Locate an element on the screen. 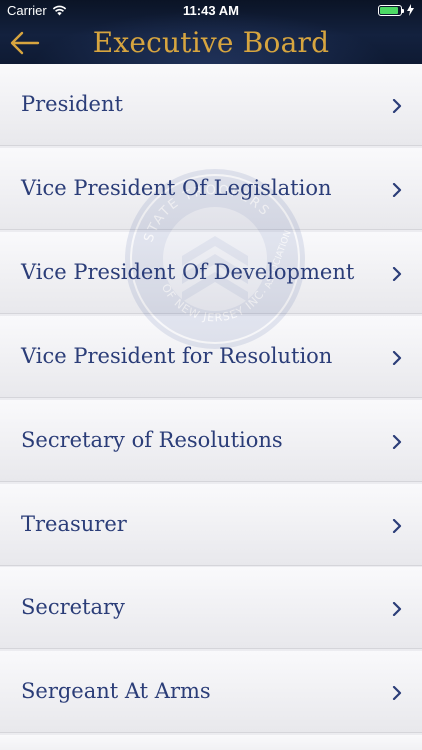 This screenshot has height=750, width=422. list-item-label: Treasurer is located at coordinates (74, 524).